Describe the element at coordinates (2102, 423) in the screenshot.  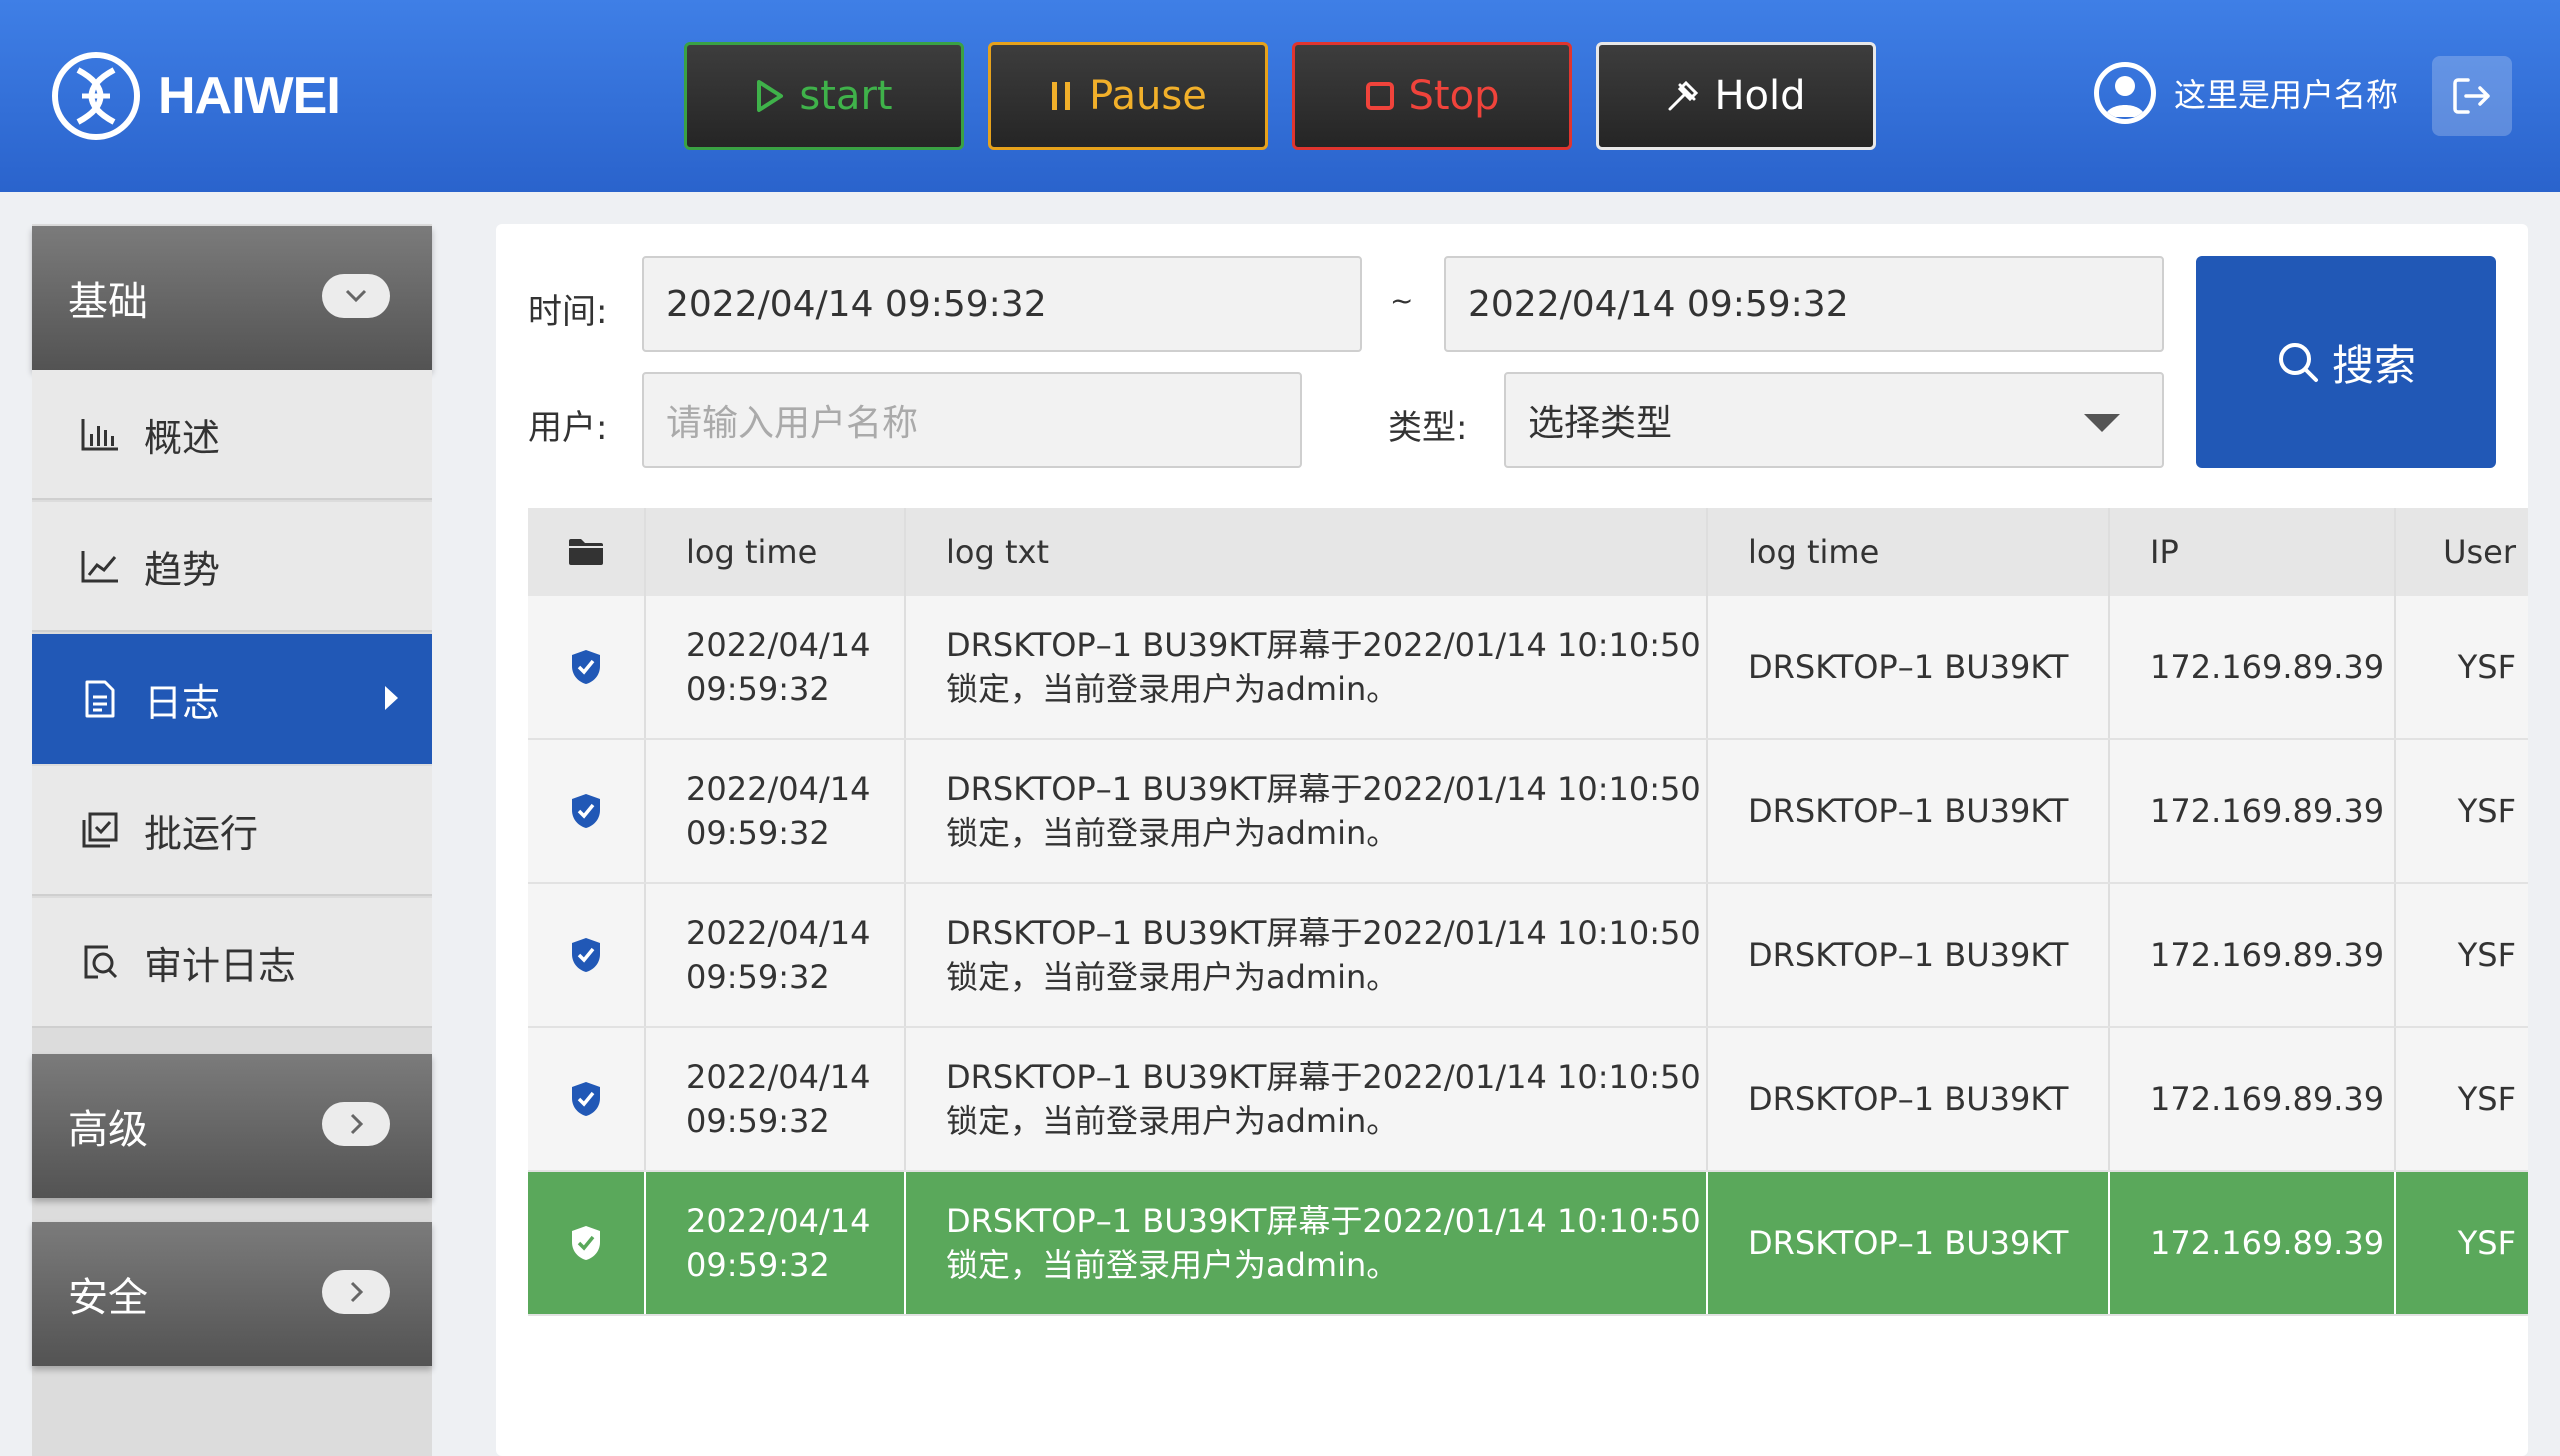
I see `dropdown-caret-icon` at that location.